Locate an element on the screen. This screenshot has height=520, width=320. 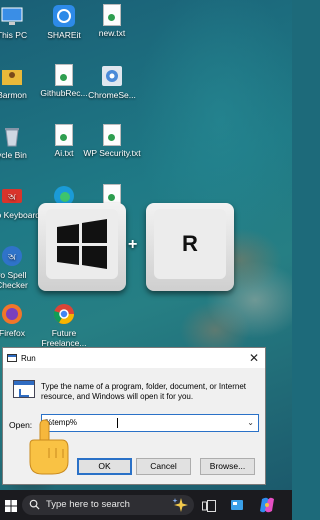
windows-key is located at coordinates (82, 247).